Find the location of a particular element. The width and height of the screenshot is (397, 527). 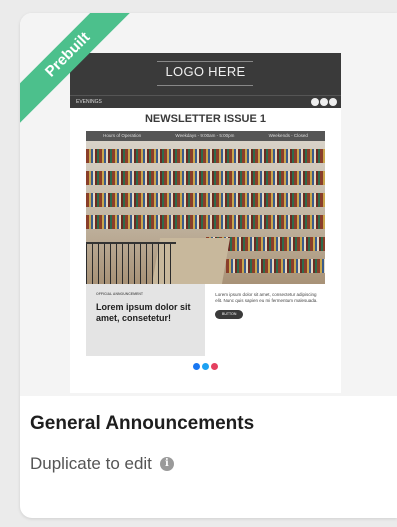

logo-rule-bottom is located at coordinates (205, 85).